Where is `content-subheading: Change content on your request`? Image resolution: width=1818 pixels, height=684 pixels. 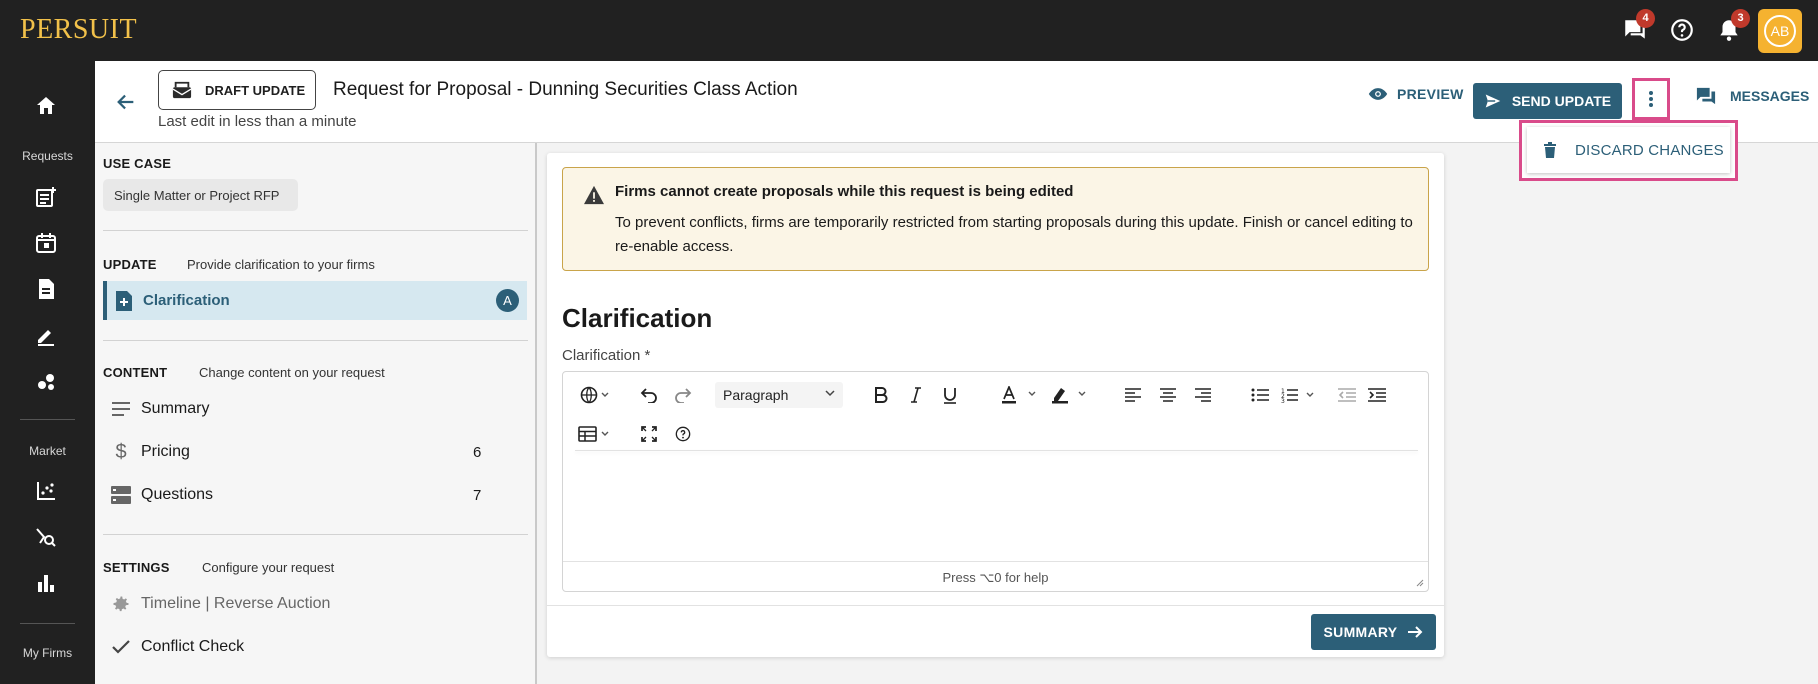
content-subheading: Change content on your request is located at coordinates (292, 372).